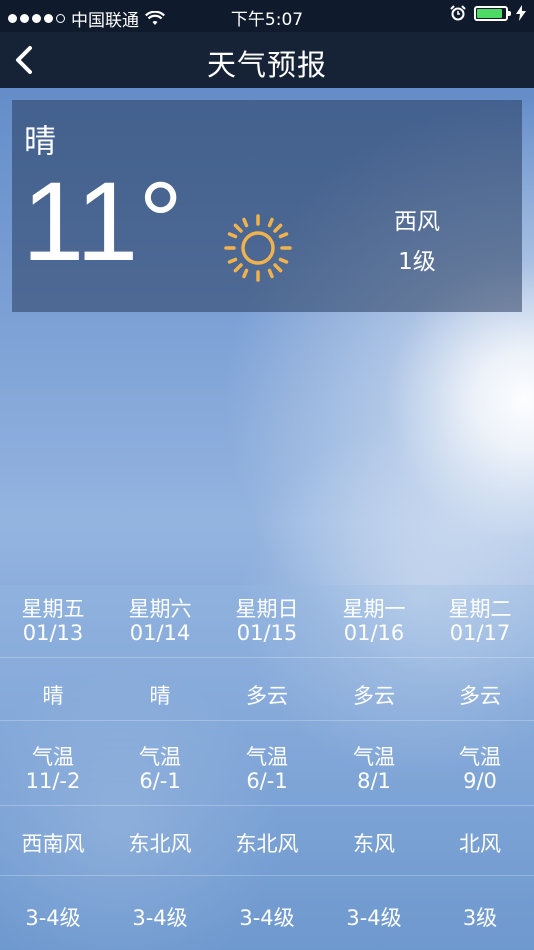 This screenshot has width=534, height=950. I want to click on charging-bolt-icon, so click(521, 13).